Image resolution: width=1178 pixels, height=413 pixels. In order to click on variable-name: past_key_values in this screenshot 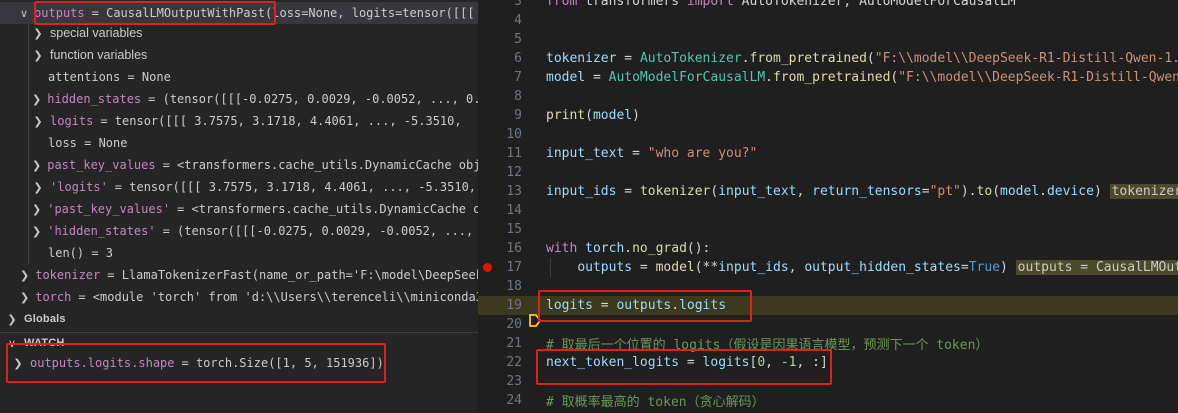, I will do `click(101, 165)`.